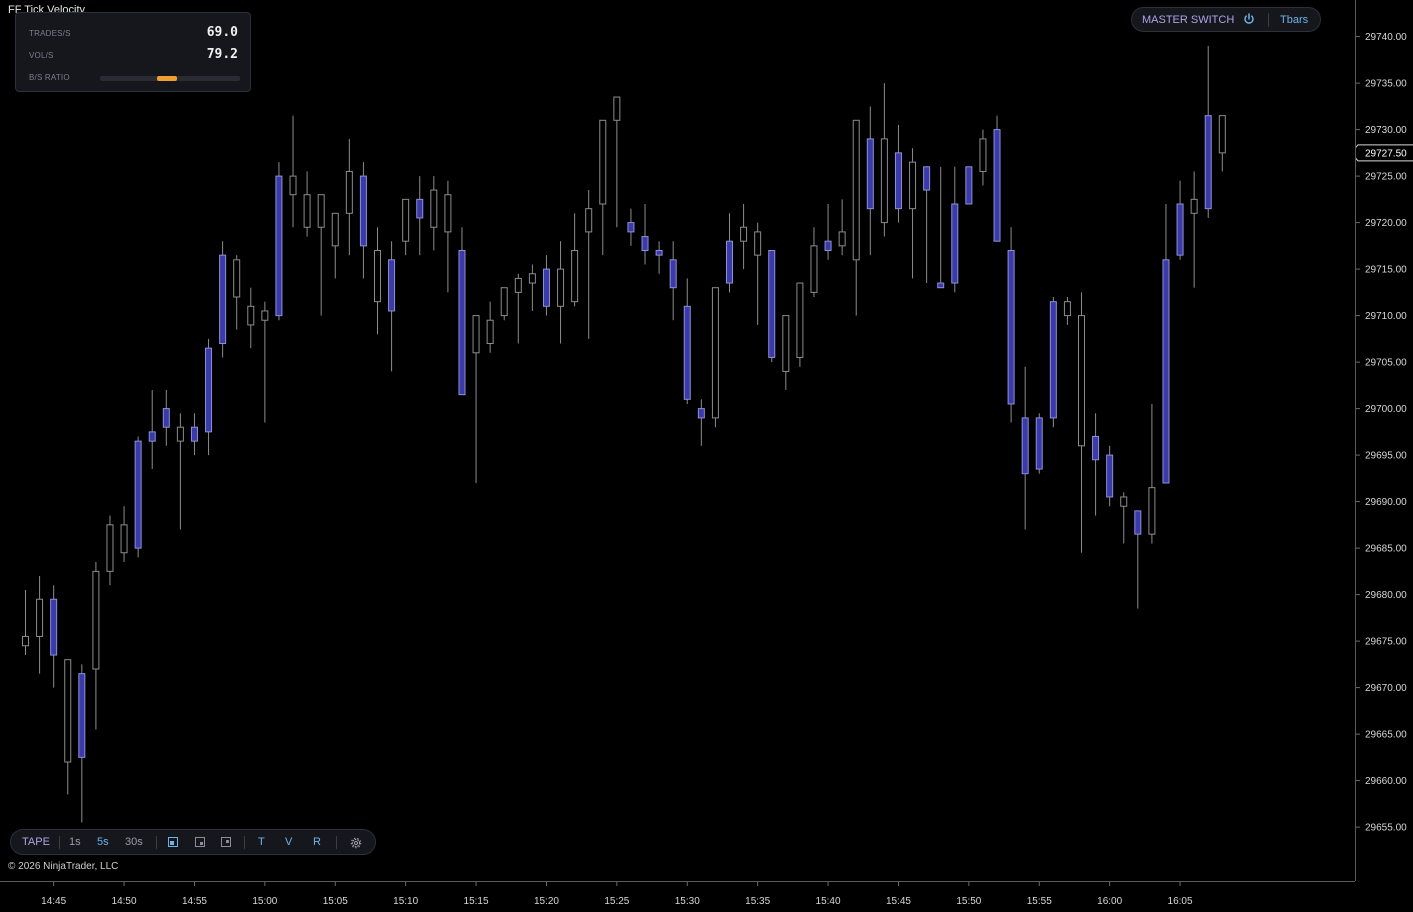 This screenshot has height=912, width=1413. I want to click on toggle-r-button: R, so click(317, 842).